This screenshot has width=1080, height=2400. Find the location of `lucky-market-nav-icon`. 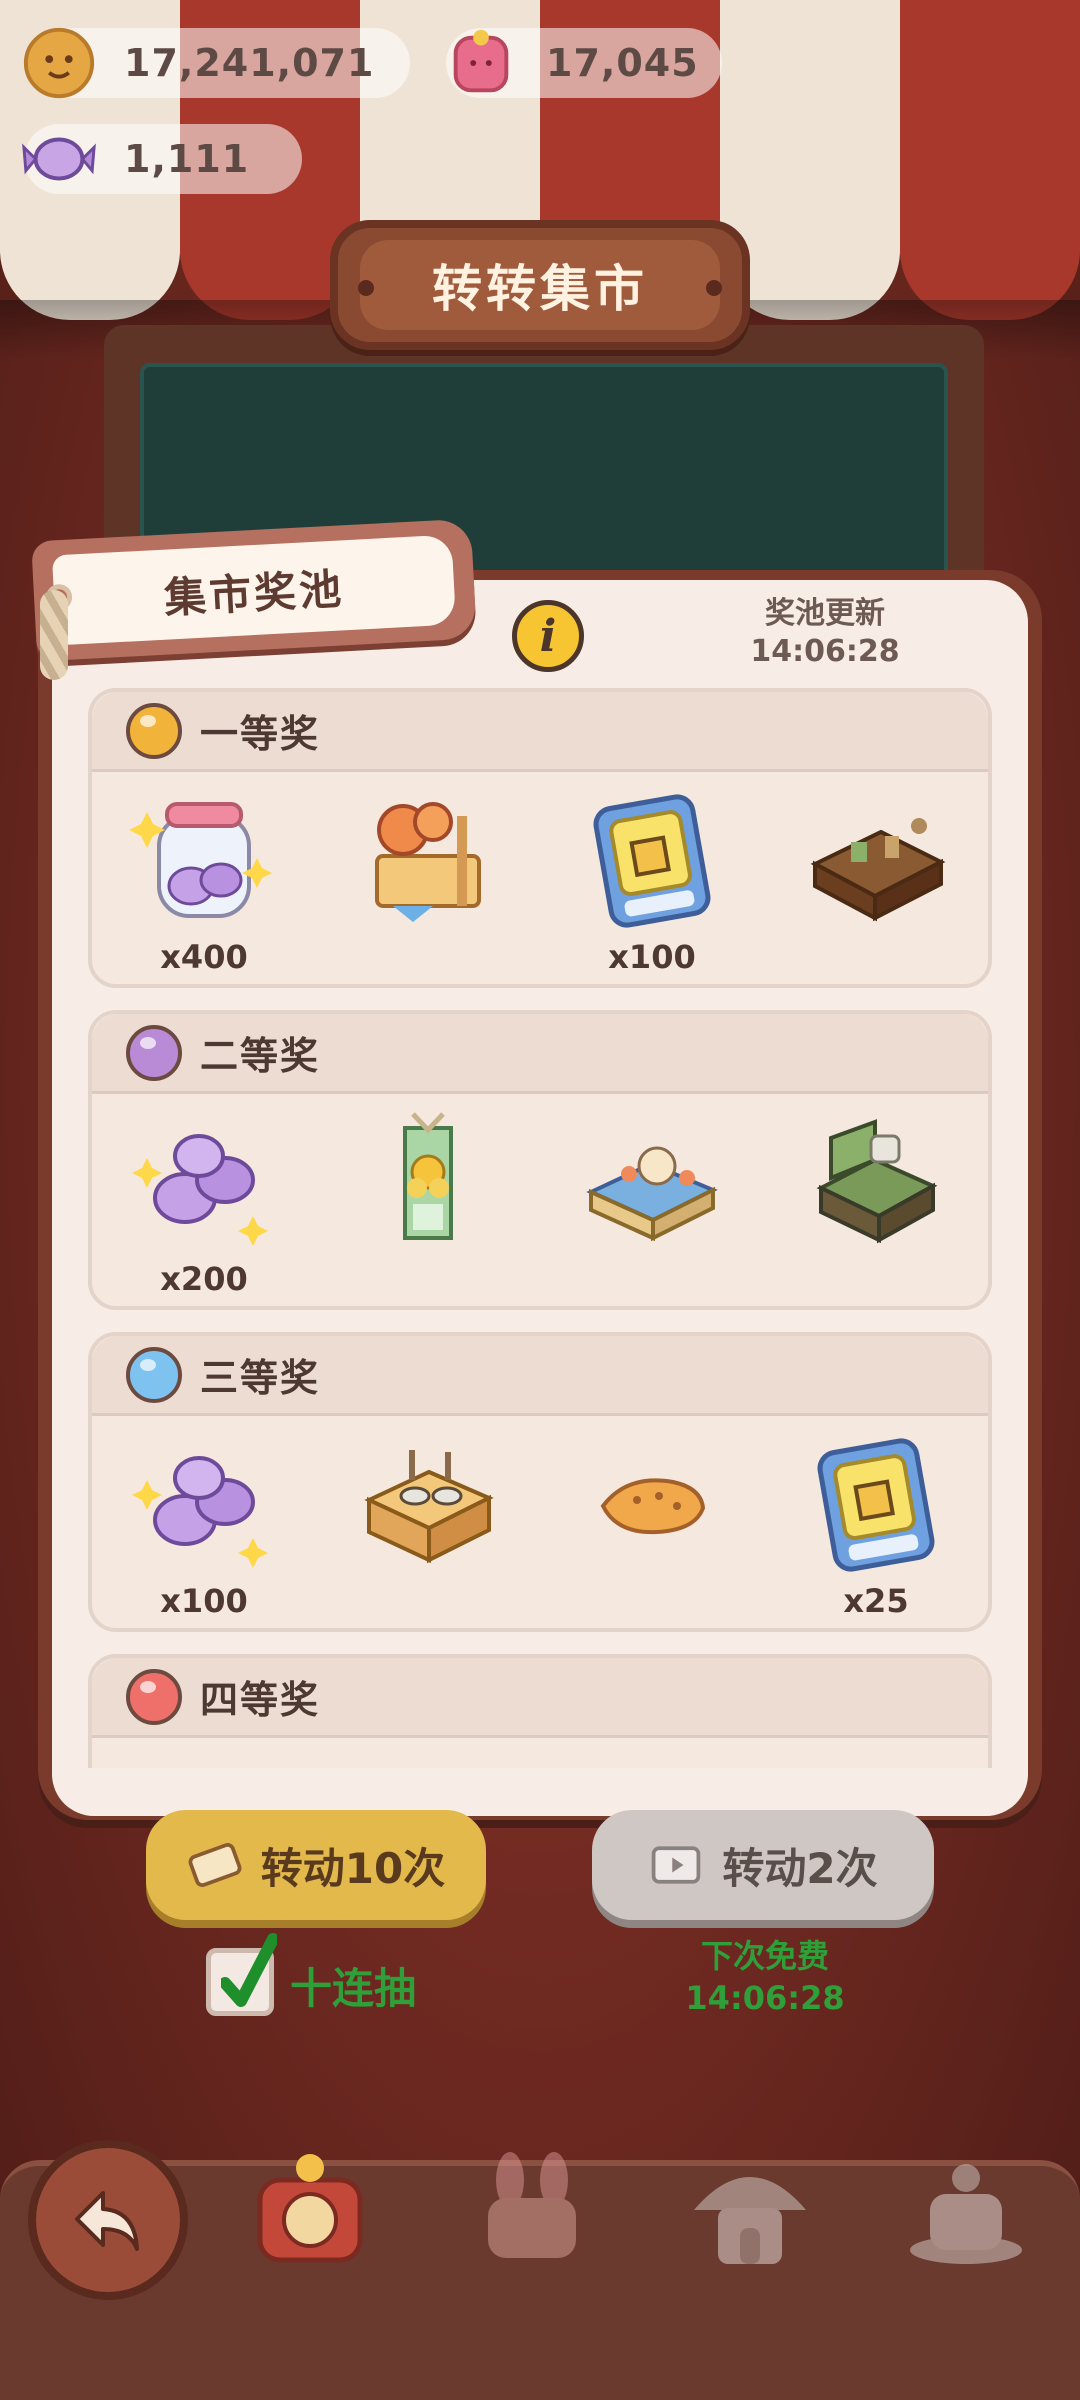

lucky-market-nav-icon is located at coordinates (310, 2210).